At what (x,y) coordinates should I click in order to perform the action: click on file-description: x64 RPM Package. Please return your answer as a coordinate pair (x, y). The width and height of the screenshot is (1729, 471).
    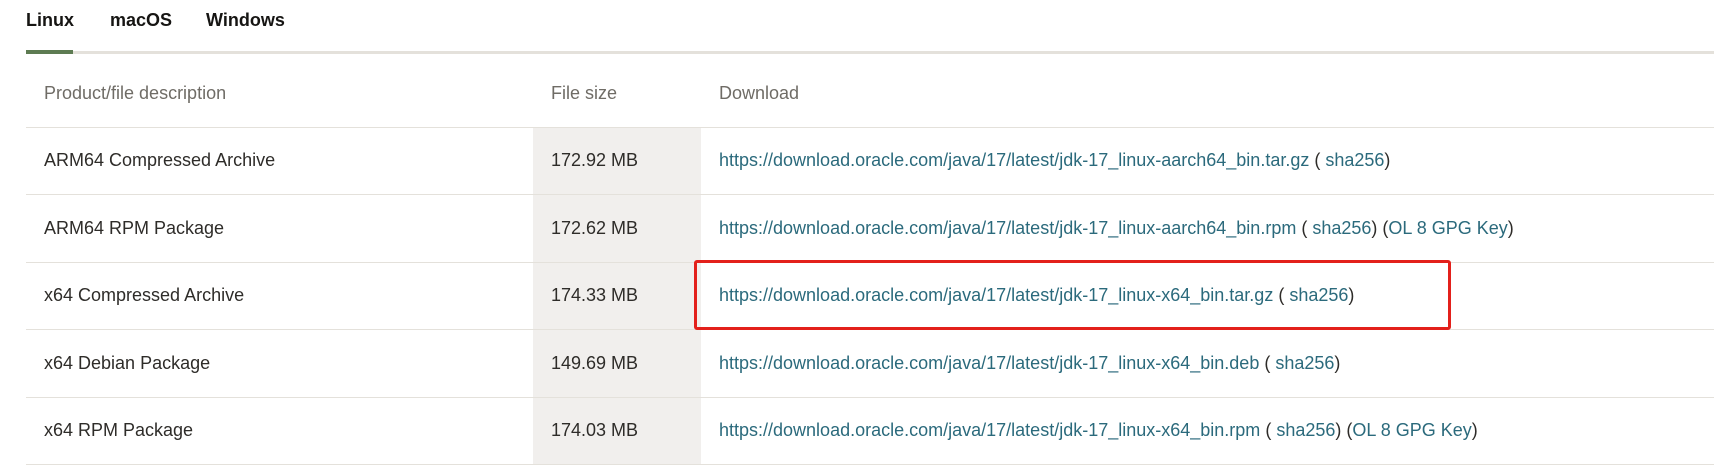
    Looking at the image, I should click on (279, 431).